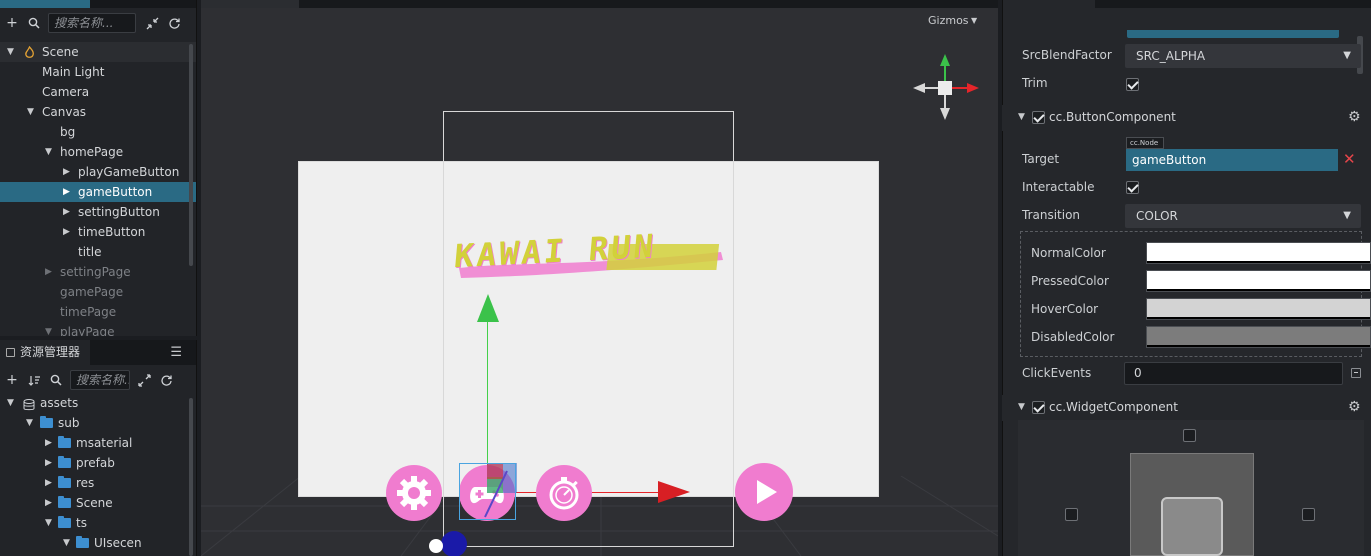  Describe the element at coordinates (191, 155) in the screenshot. I see `hierarchy-scrollbar` at that location.